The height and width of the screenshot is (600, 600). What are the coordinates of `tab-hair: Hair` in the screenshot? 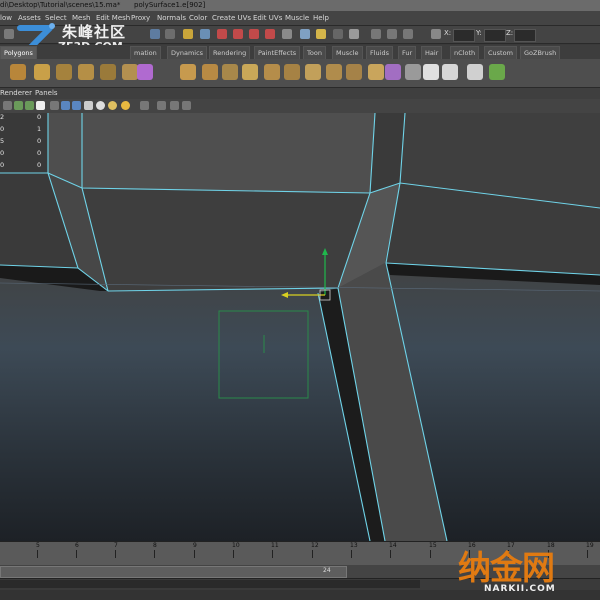 It's located at (432, 52).